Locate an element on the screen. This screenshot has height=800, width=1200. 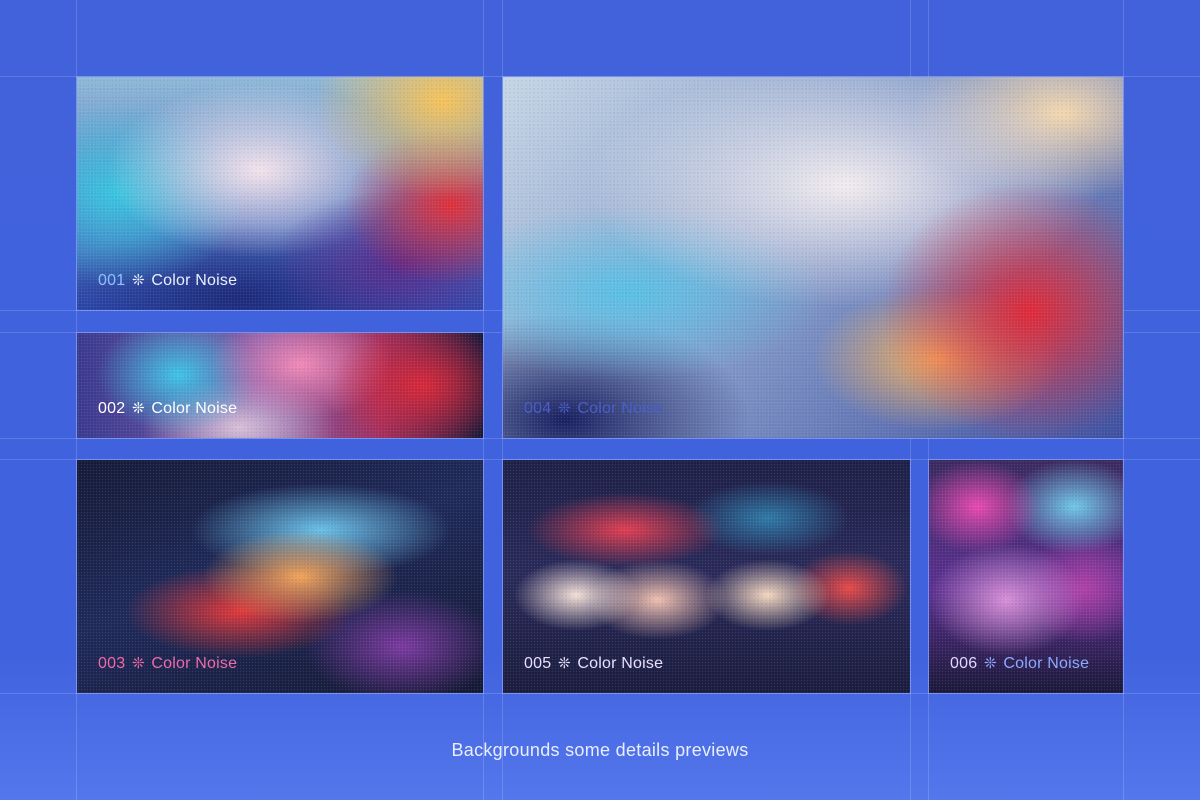
preview-tile-003: 003 ❊ Color Noise is located at coordinates (280, 576).